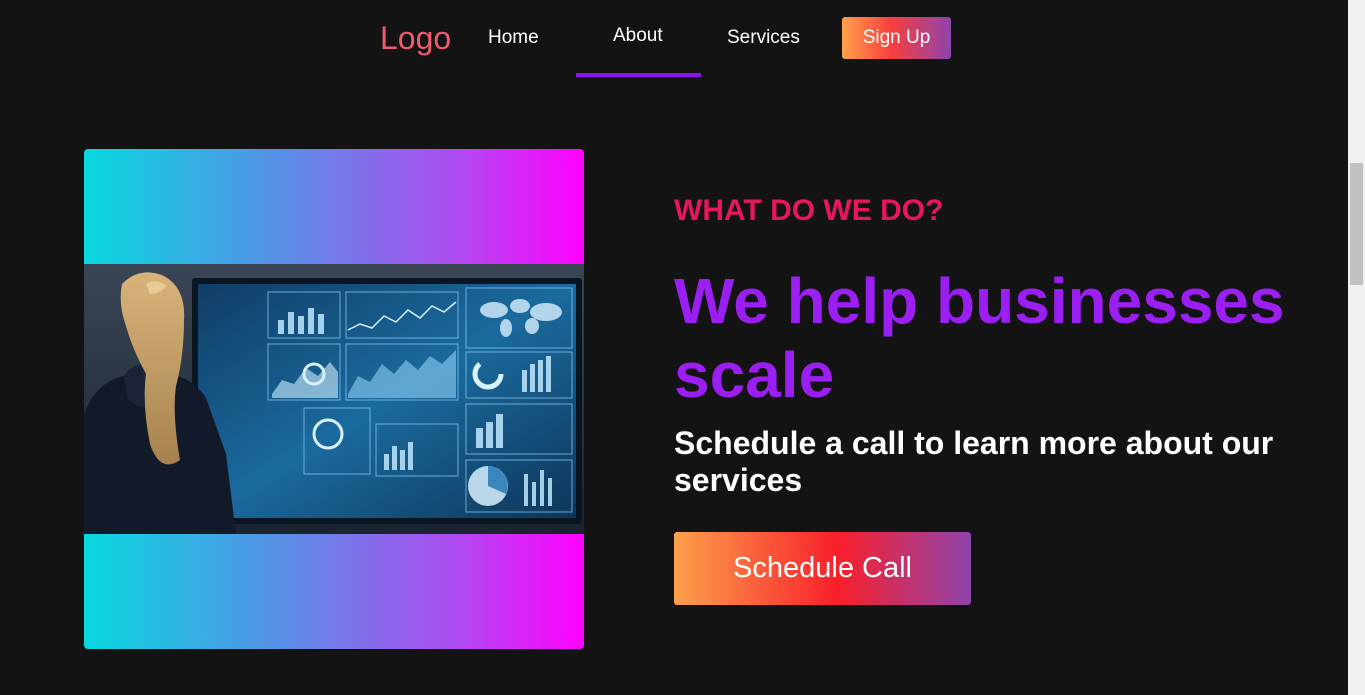 The image size is (1365, 695). What do you see at coordinates (979, 338) in the screenshot?
I see `hero-headline: We help businesses scale` at bounding box center [979, 338].